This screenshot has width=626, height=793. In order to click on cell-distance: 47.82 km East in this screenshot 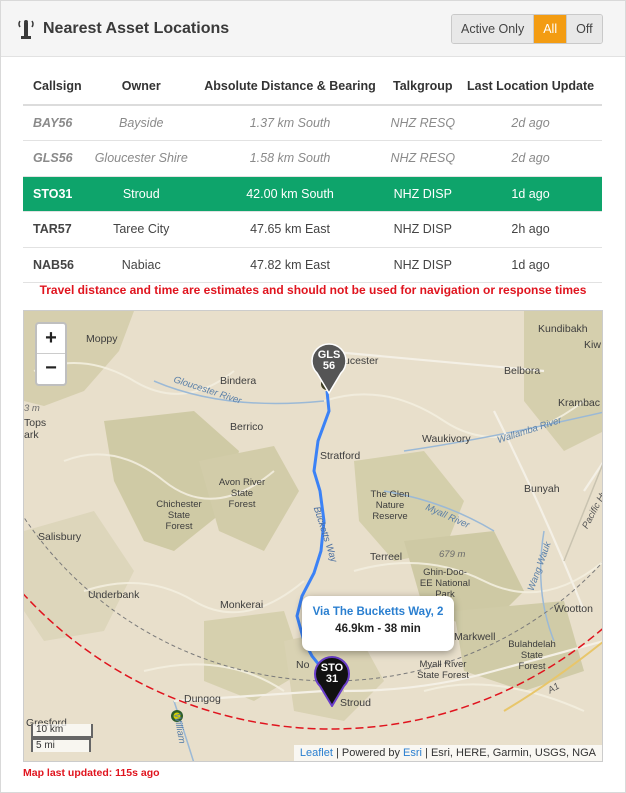, I will do `click(290, 265)`.